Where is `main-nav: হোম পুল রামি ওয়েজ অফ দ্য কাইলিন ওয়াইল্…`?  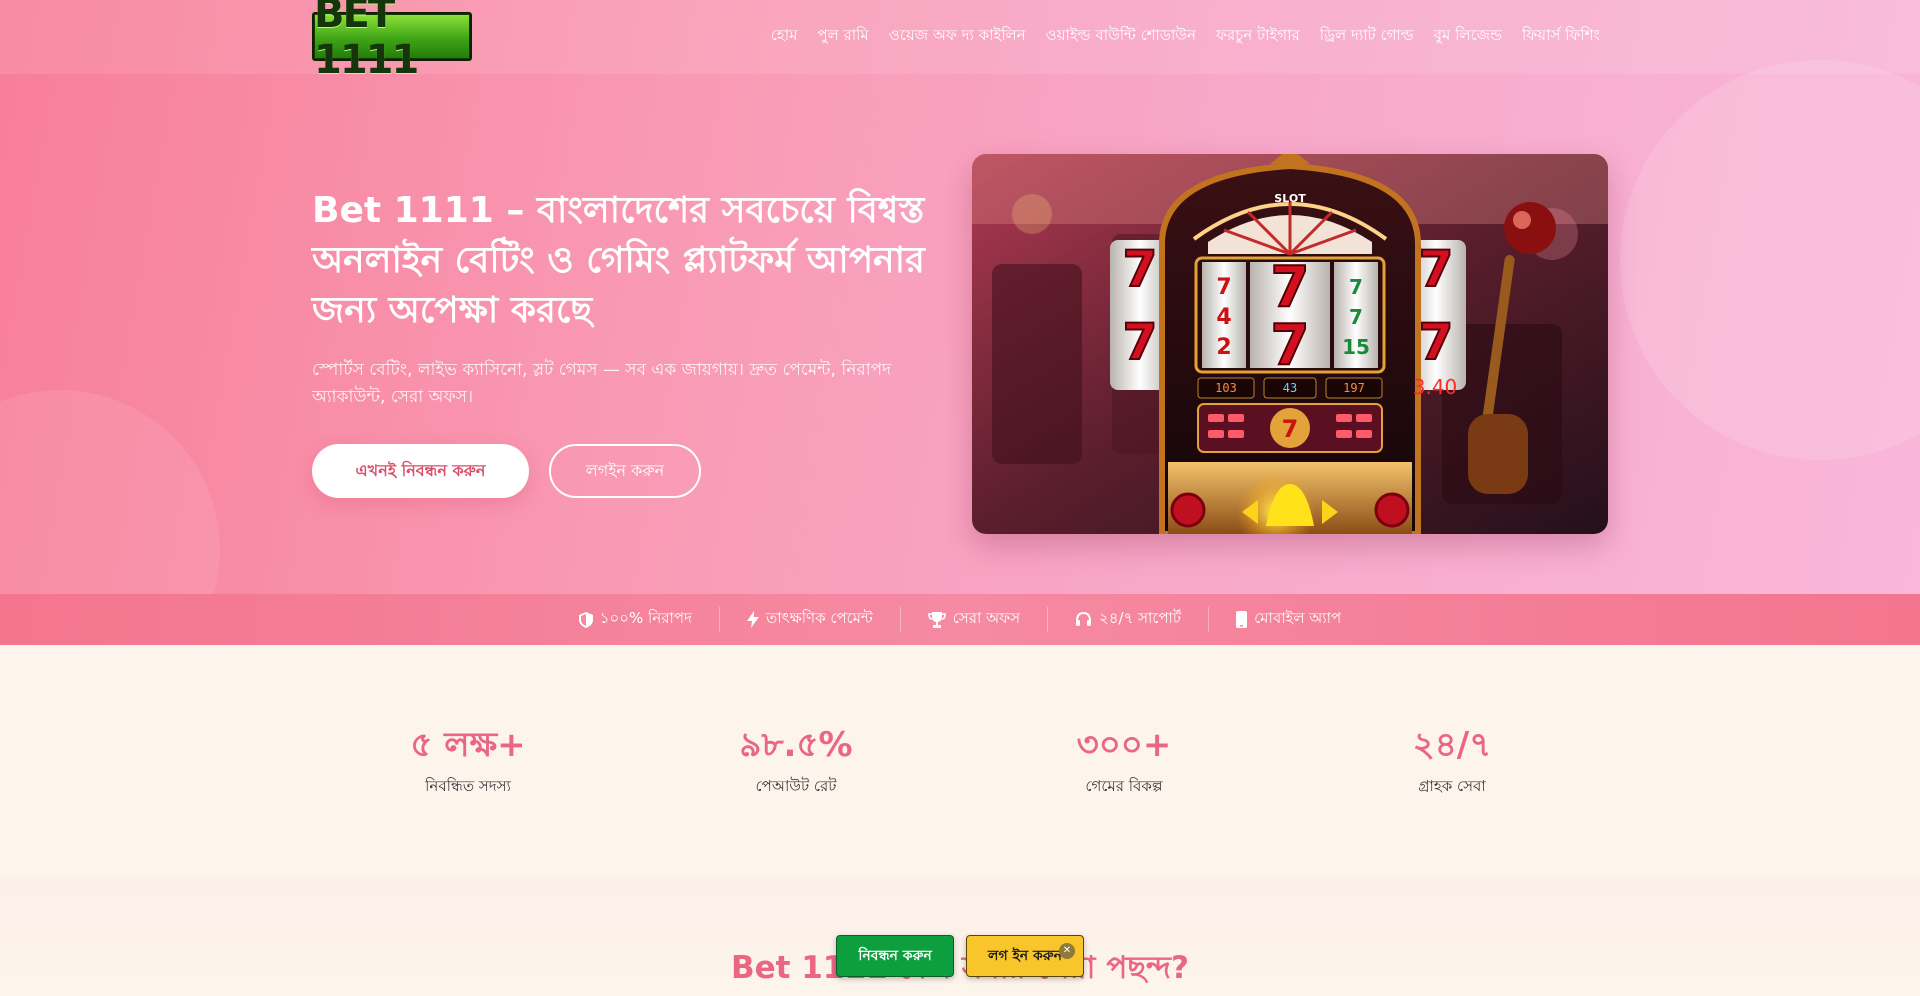 main-nav: হোম পুল রামি ওয়েজ অফ দ্য কাইলিন ওয়াইল্… is located at coordinates (1180, 36).